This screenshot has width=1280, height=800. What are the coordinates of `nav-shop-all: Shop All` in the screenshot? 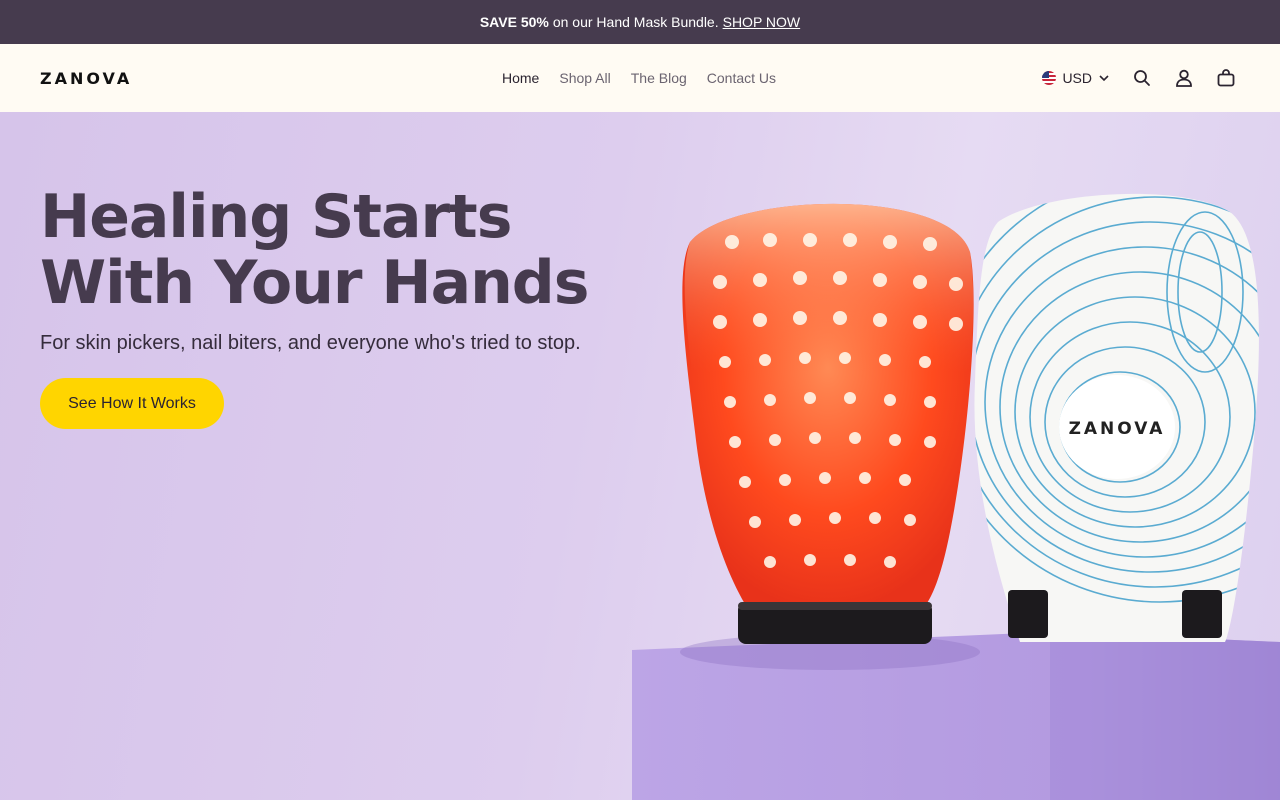 It's located at (584, 78).